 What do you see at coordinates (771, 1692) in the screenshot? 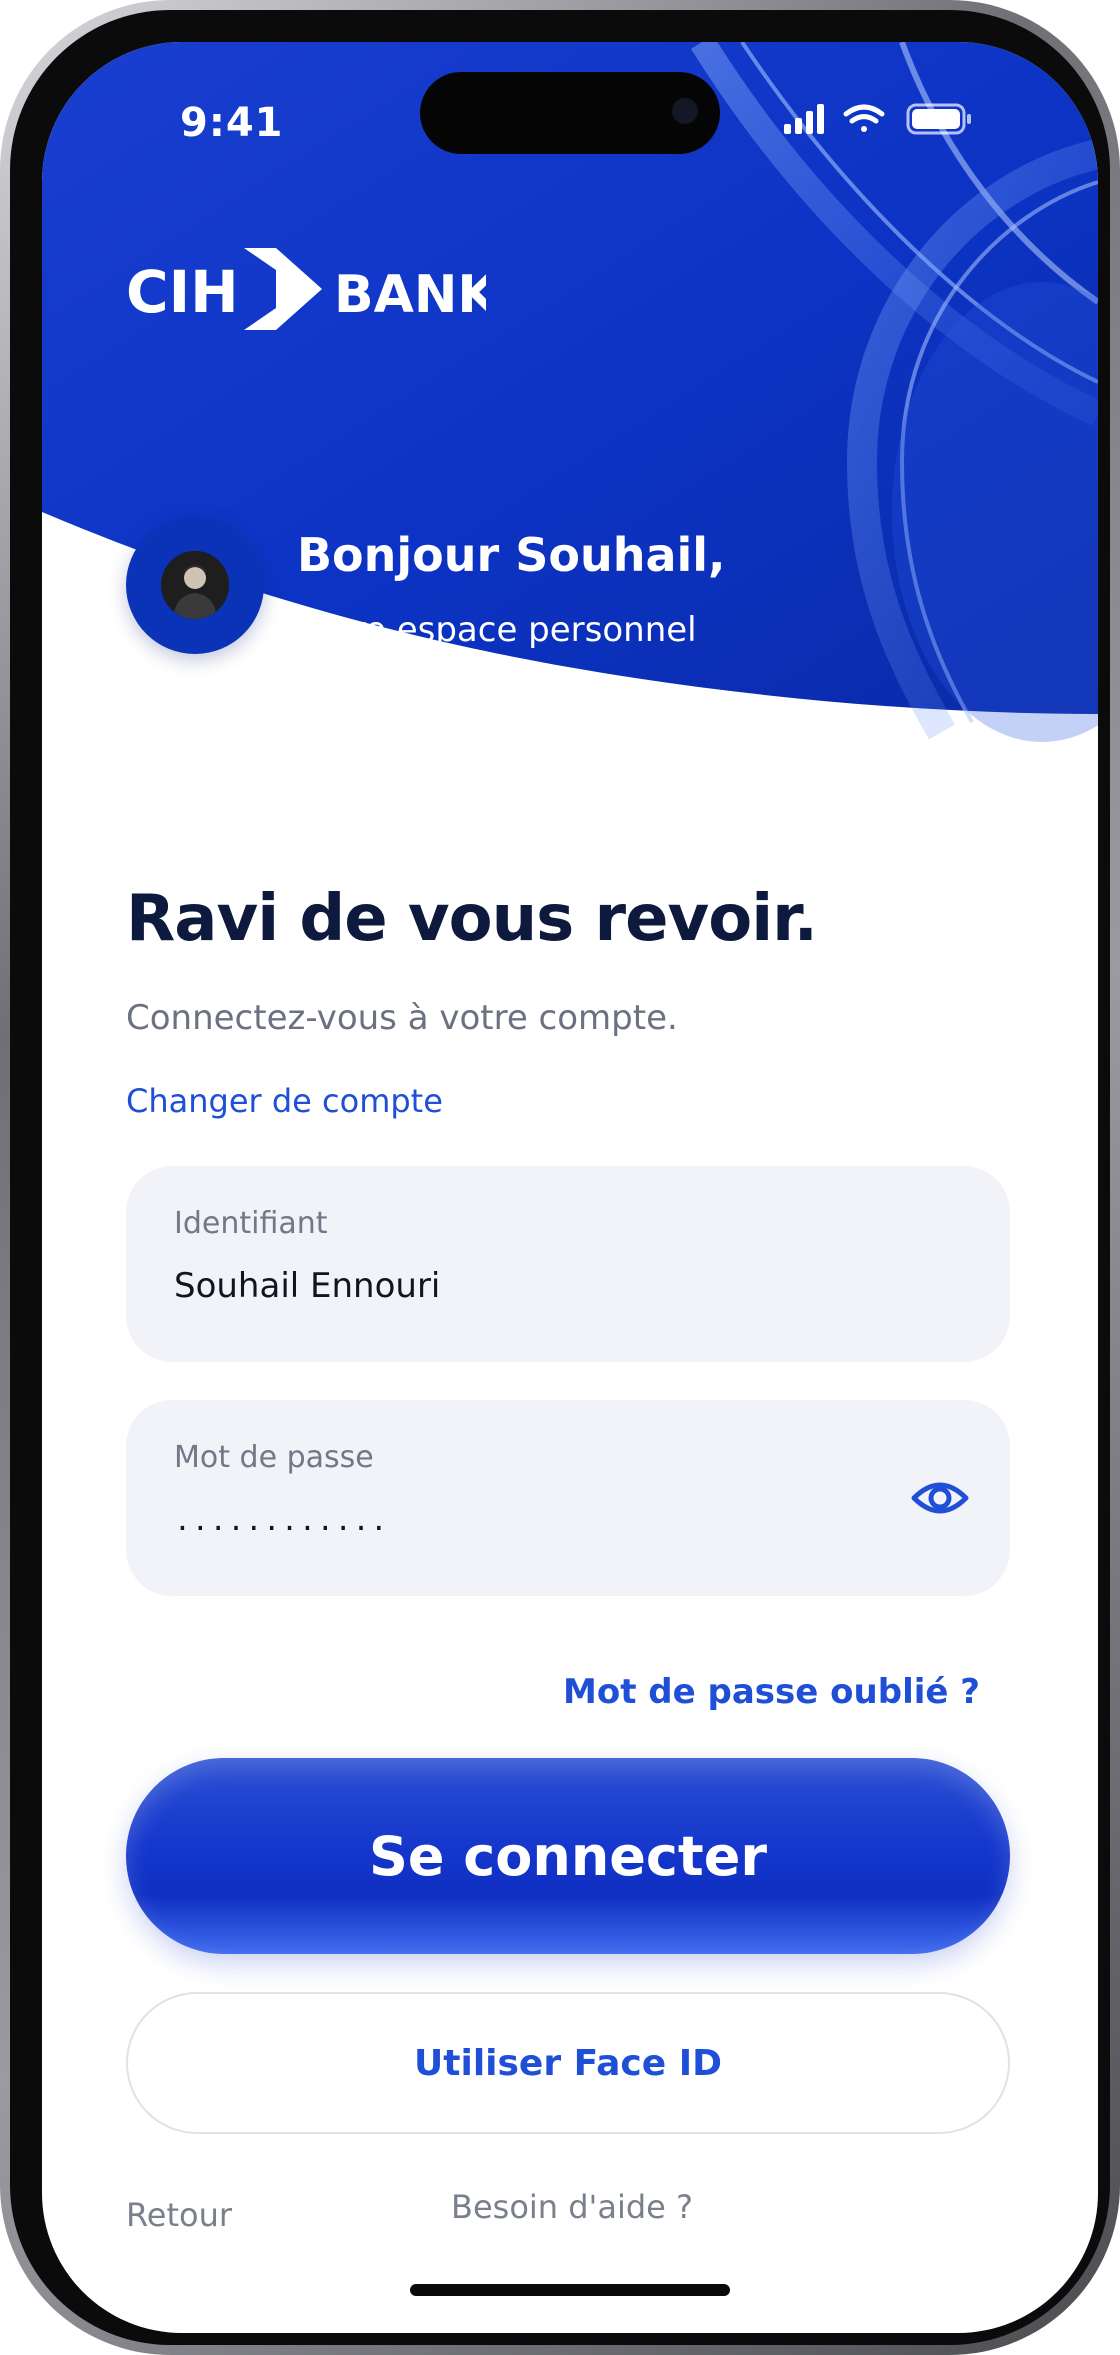
I see `forgot-password-link: Mot de passe oublié ?` at bounding box center [771, 1692].